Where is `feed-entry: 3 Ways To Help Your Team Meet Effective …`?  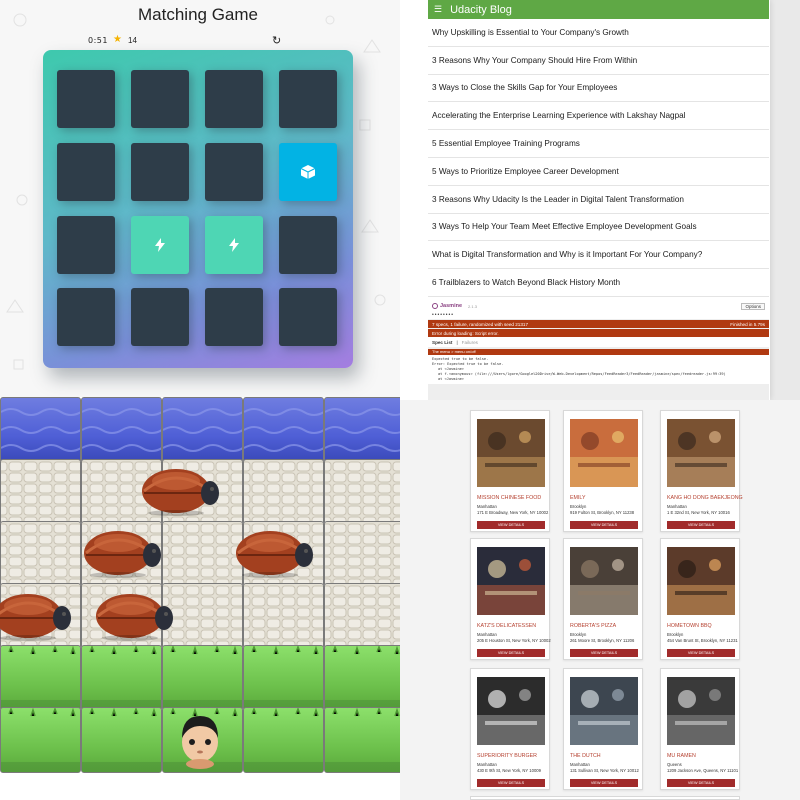
feed-entry: 3 Ways To Help Your Team Meet Effective … is located at coordinates (598, 228).